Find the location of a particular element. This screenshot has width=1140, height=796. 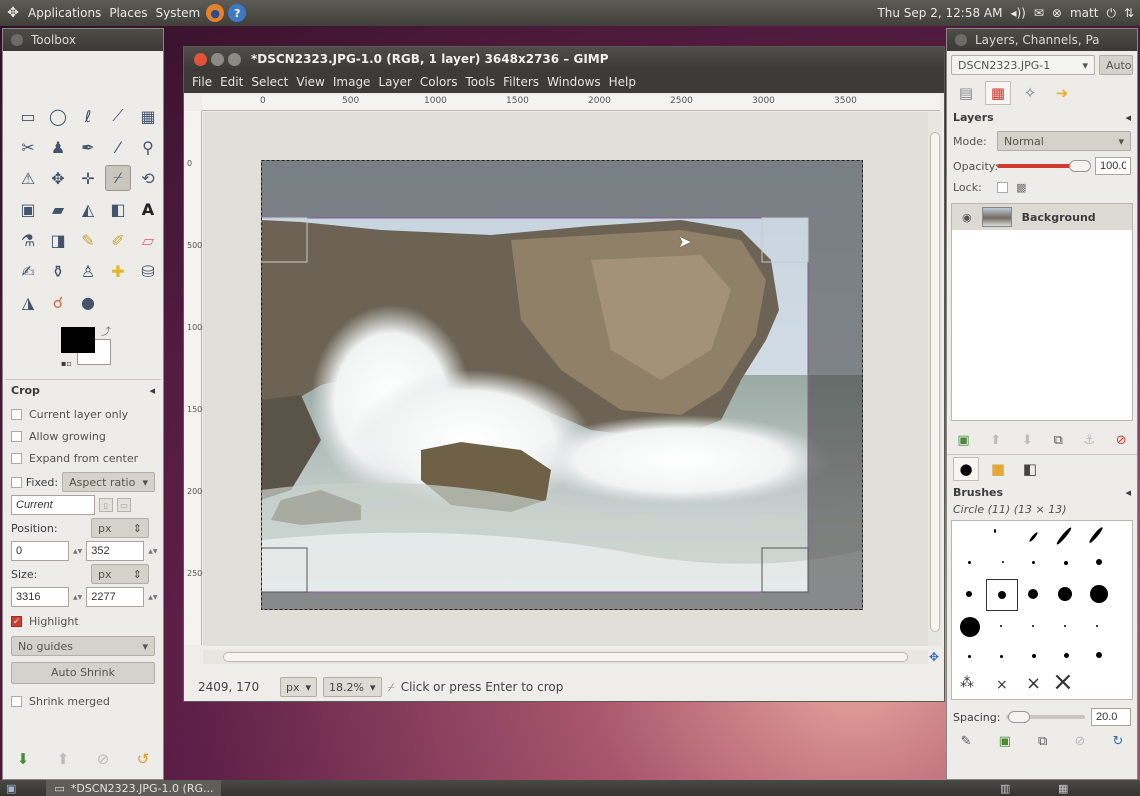

user-icon: ⊗ is located at coordinates (1057, 13).